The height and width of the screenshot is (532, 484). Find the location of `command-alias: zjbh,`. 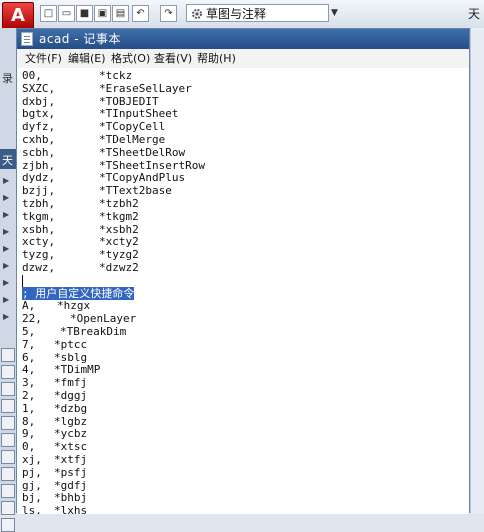

command-alias: zjbh, is located at coordinates (39, 165).